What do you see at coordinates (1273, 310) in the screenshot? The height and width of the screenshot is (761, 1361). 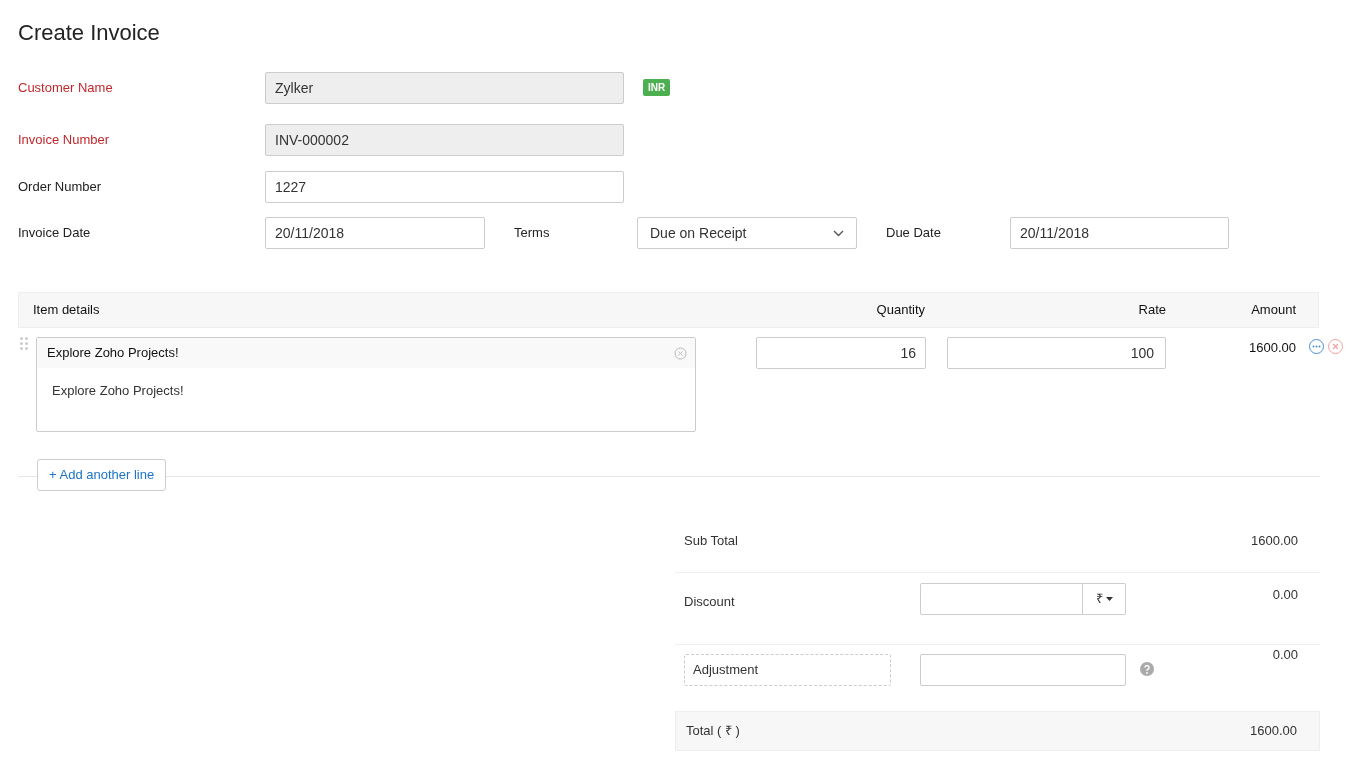 I see `column-header: Amount` at bounding box center [1273, 310].